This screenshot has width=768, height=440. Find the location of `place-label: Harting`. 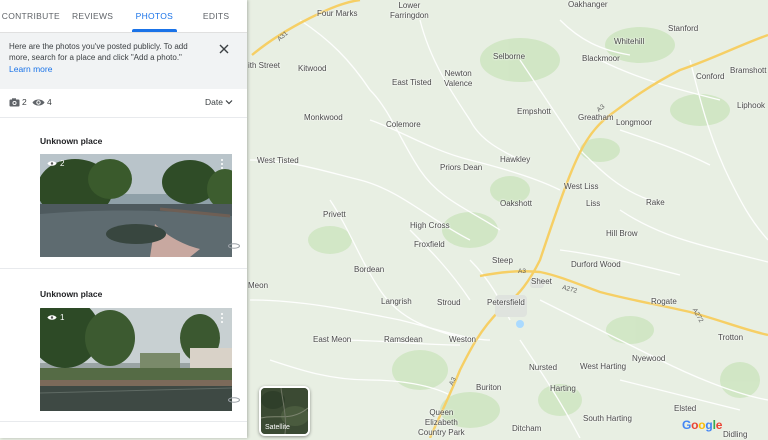

place-label: Harting is located at coordinates (563, 389).